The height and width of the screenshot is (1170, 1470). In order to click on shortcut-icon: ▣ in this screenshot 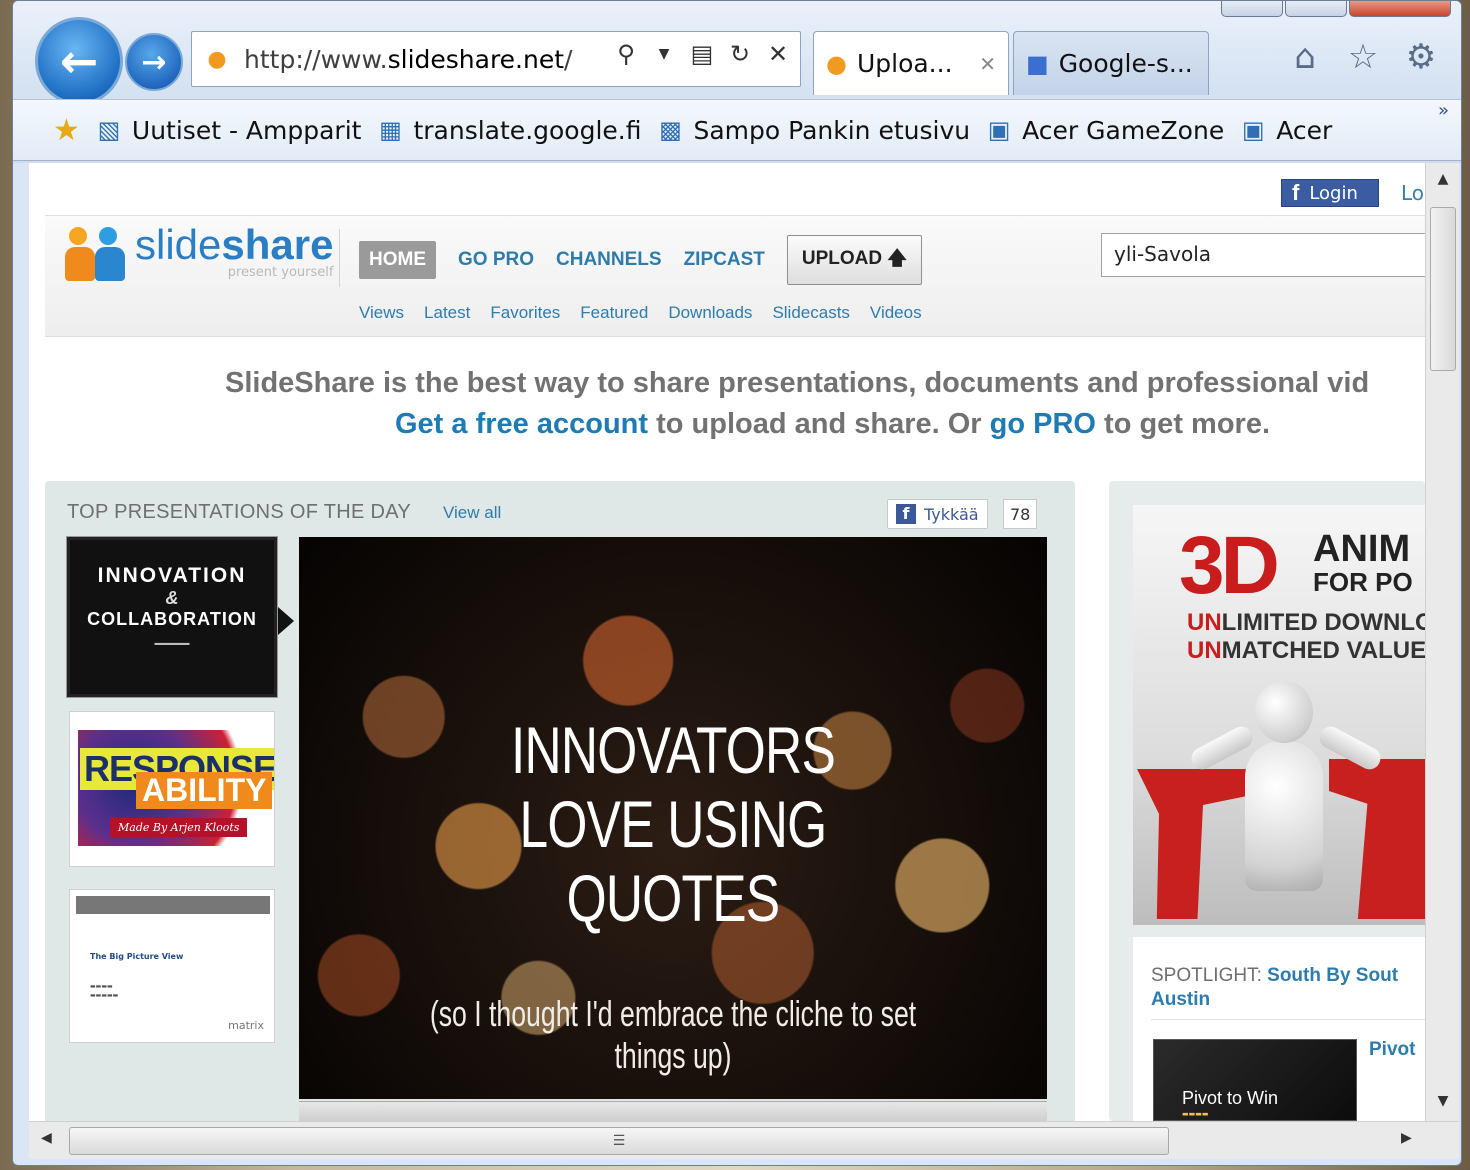, I will do `click(999, 130)`.